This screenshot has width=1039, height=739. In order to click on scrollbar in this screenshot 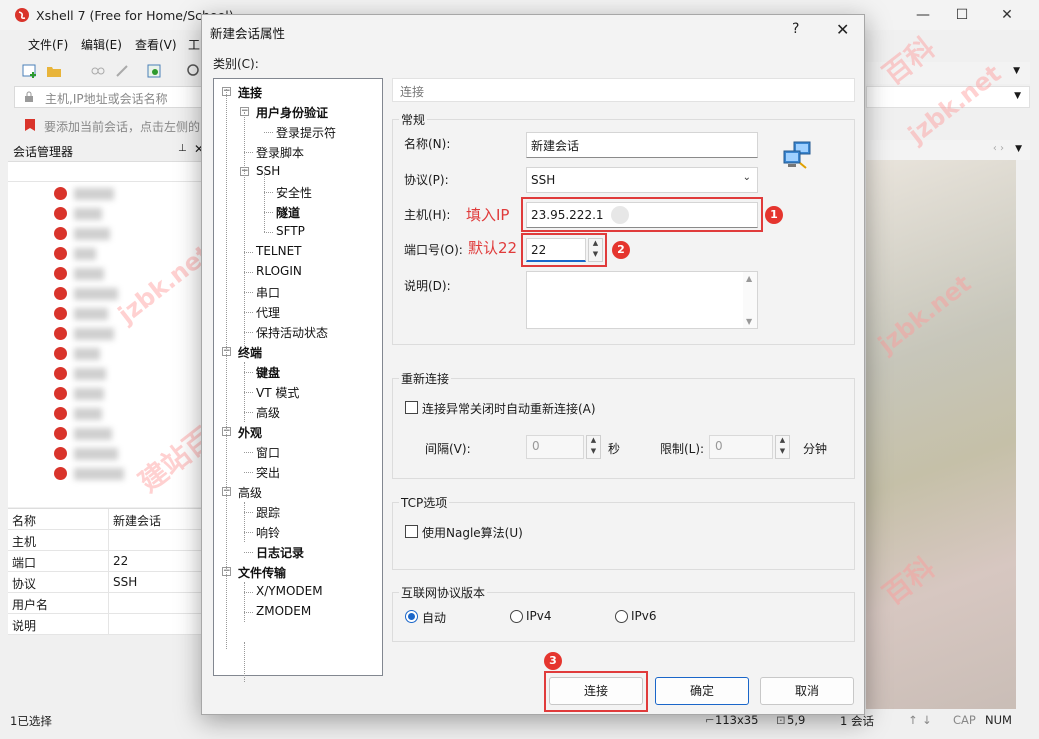, I will do `click(1023, 434)`.